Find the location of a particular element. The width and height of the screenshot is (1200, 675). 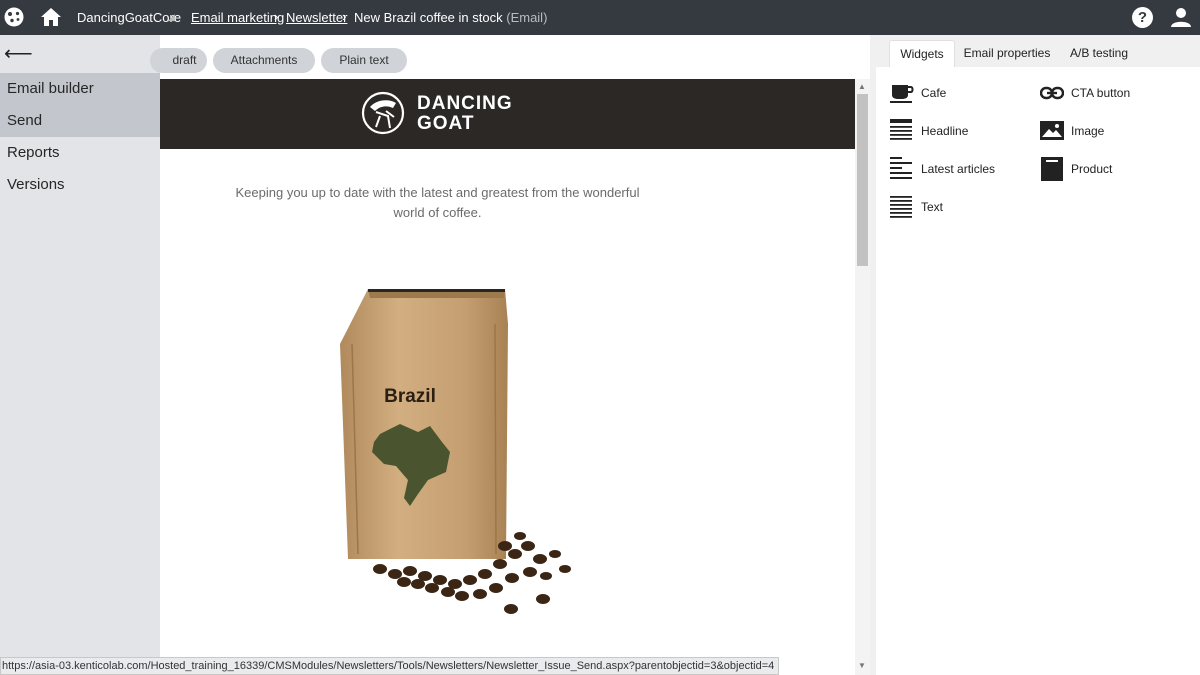

help-icon: ? is located at coordinates (1142, 17).